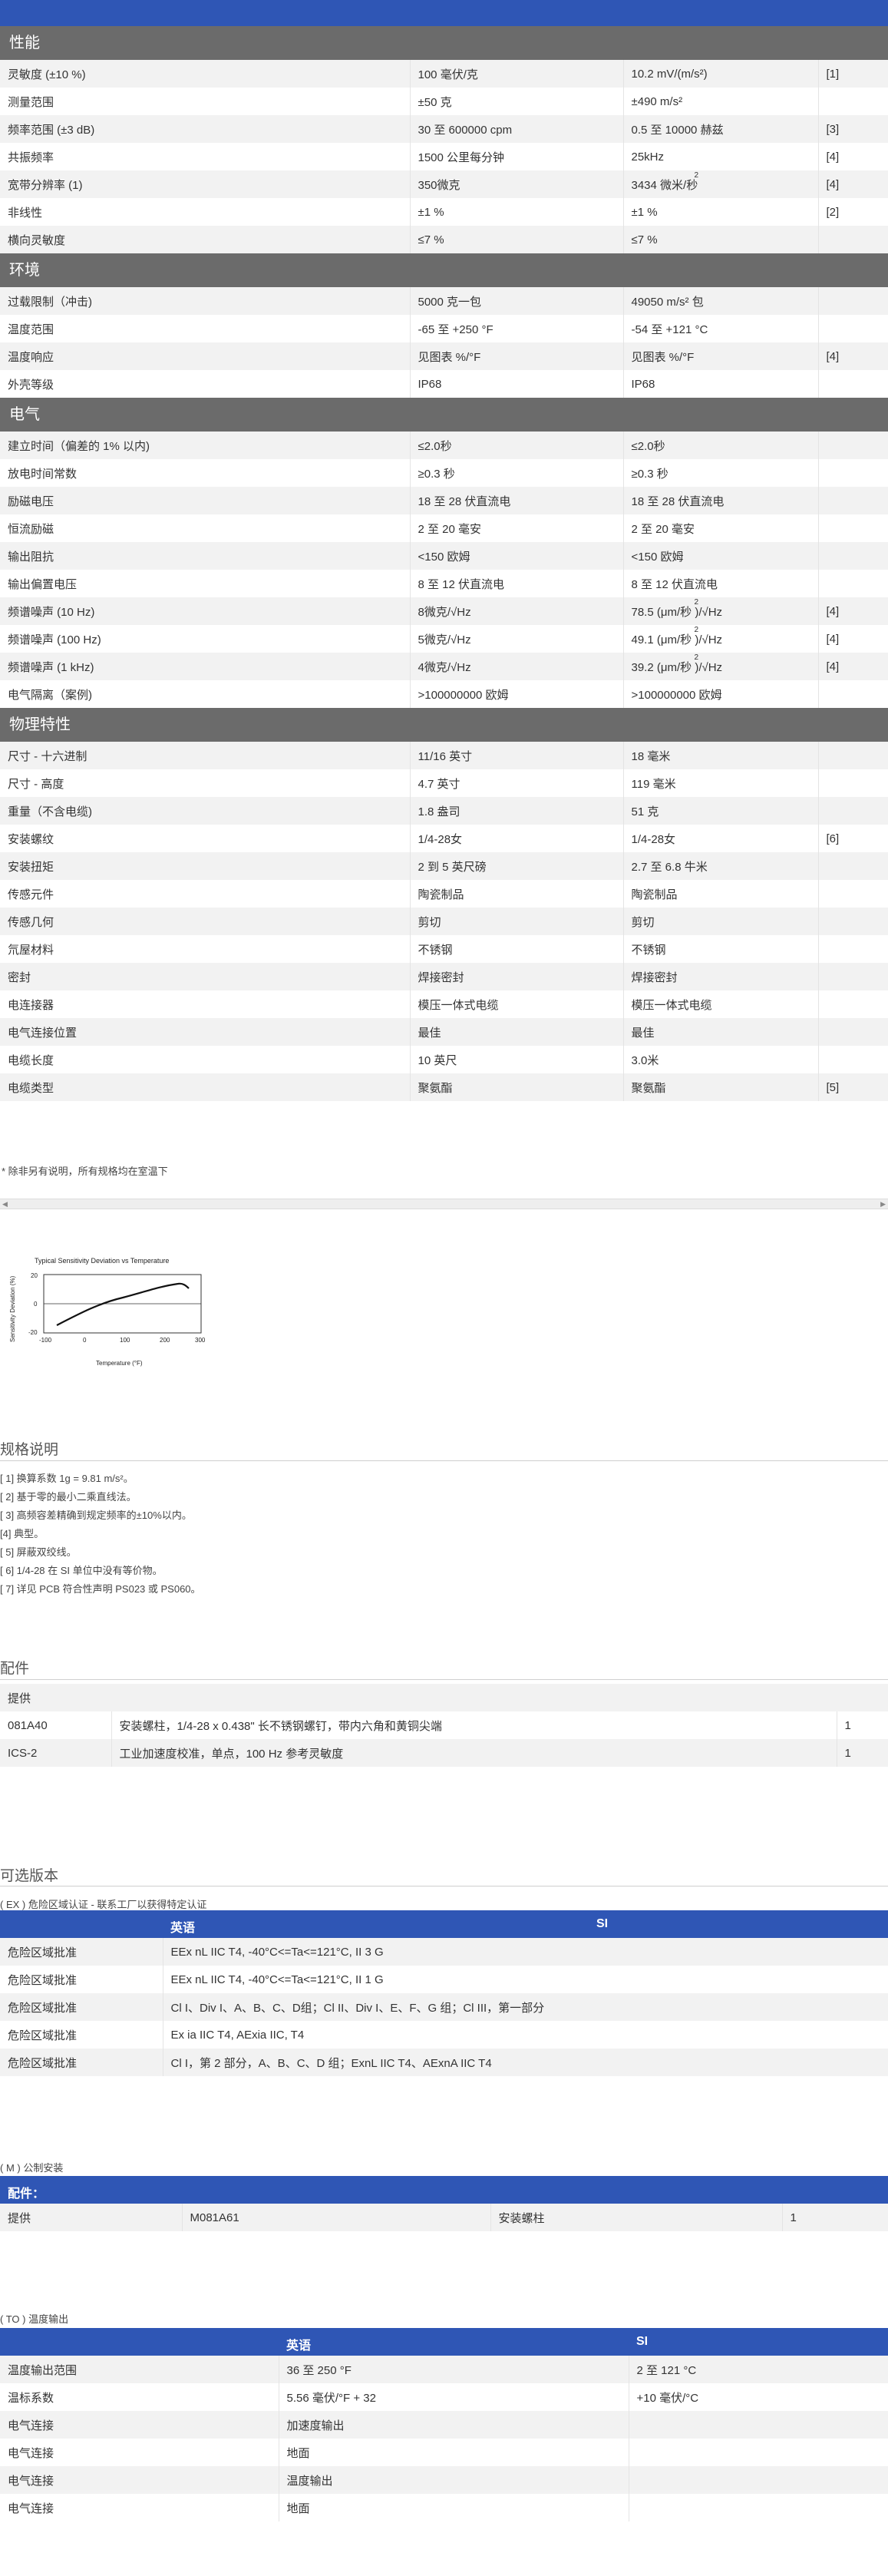  I want to click on spec-label: 尺寸 - 十六进制, so click(206, 755).